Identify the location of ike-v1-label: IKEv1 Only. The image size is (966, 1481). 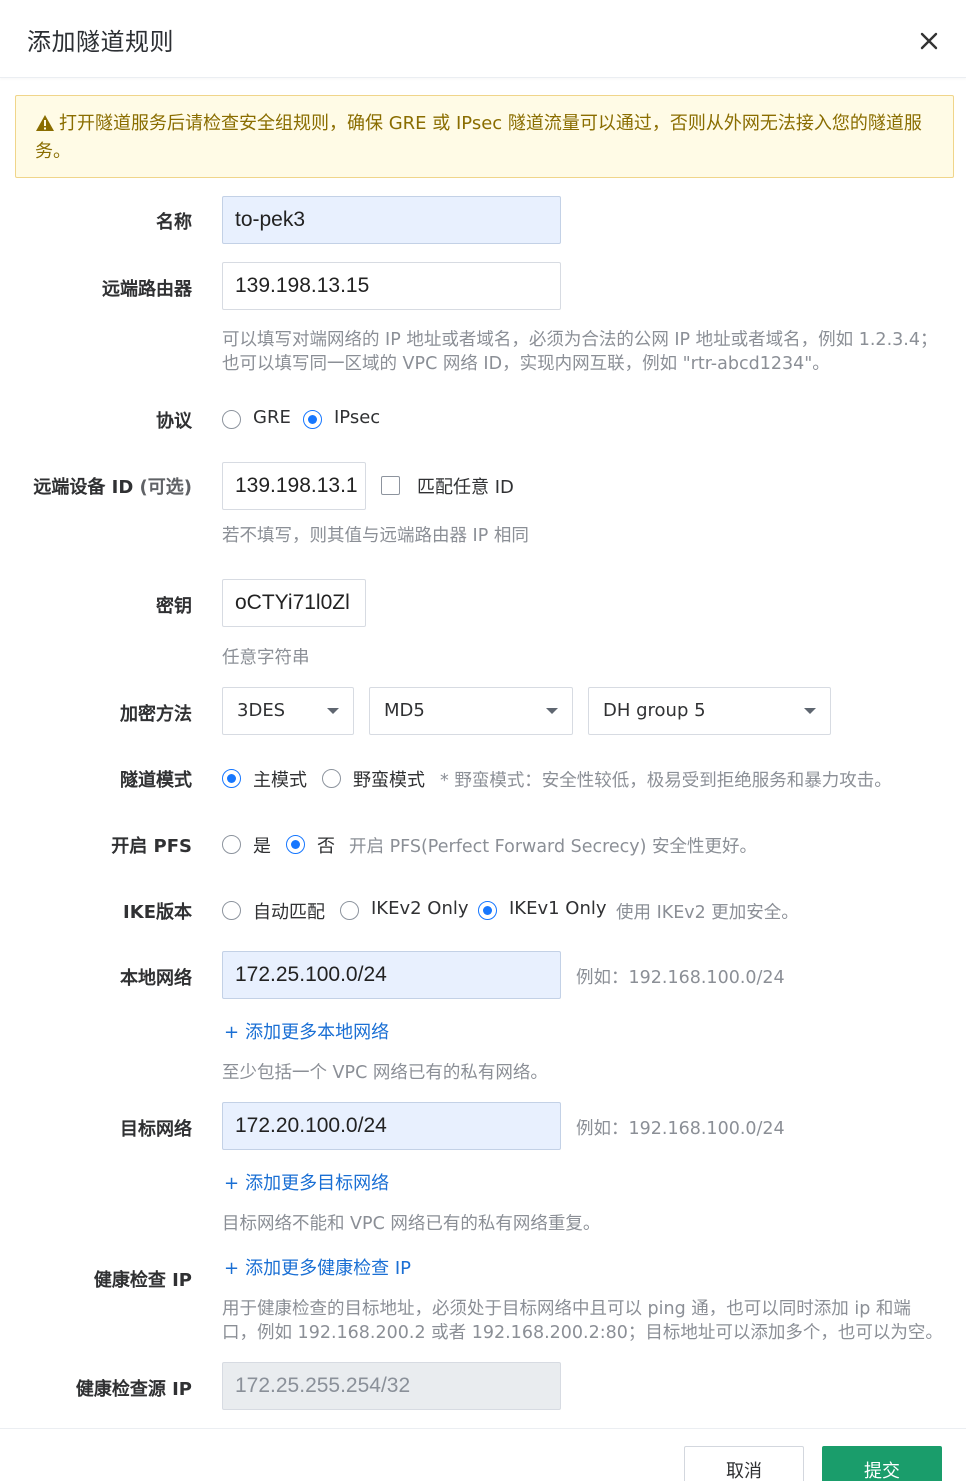
(558, 908).